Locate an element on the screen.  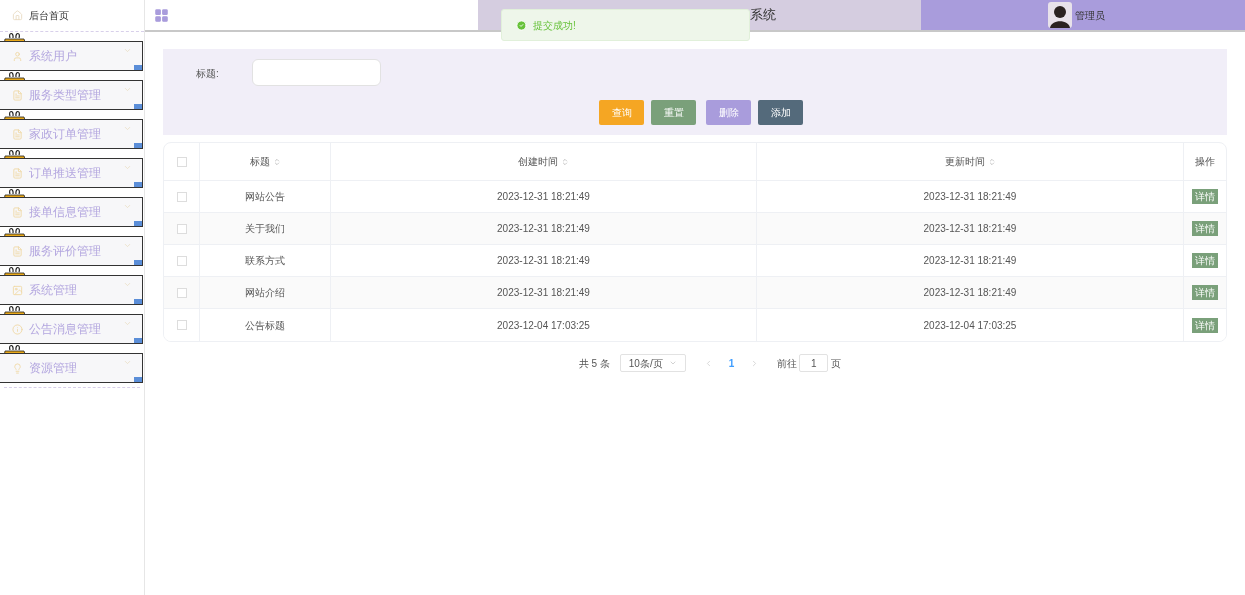
dropdown-icon is located at coordinates (672, 363).